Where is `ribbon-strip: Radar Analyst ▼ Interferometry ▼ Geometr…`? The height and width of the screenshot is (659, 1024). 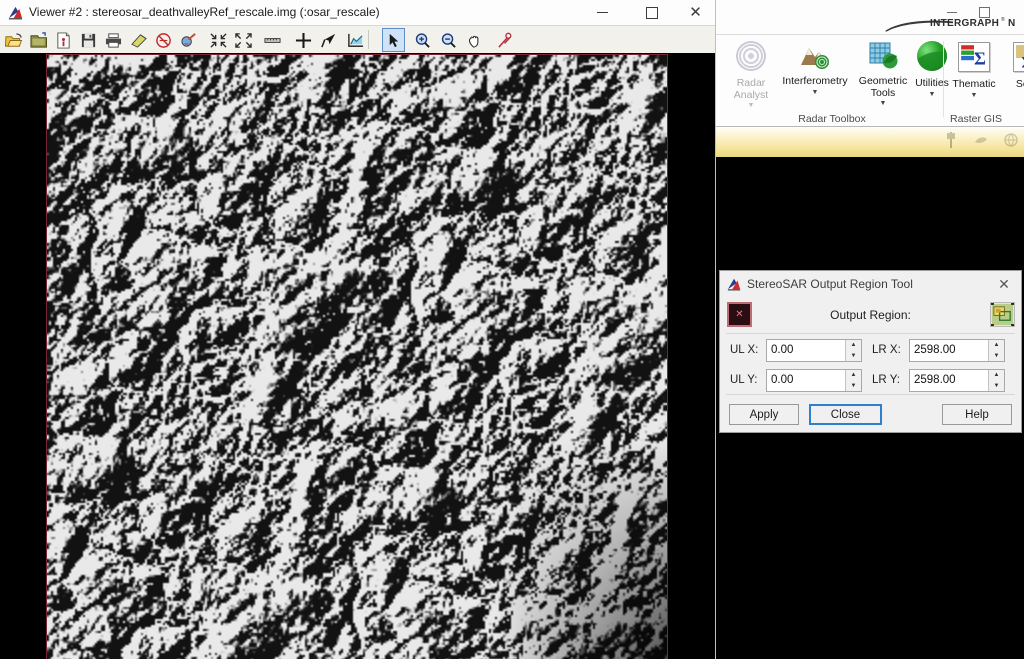
ribbon-strip: Radar Analyst ▼ Interferometry ▼ Geometr… is located at coordinates (870, 80).